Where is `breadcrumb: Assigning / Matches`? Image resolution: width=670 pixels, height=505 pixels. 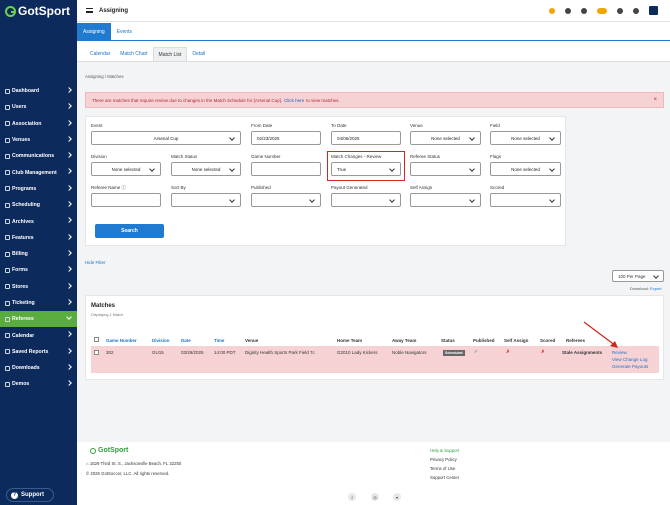
breadcrumb: Assigning / Matches is located at coordinates (104, 76).